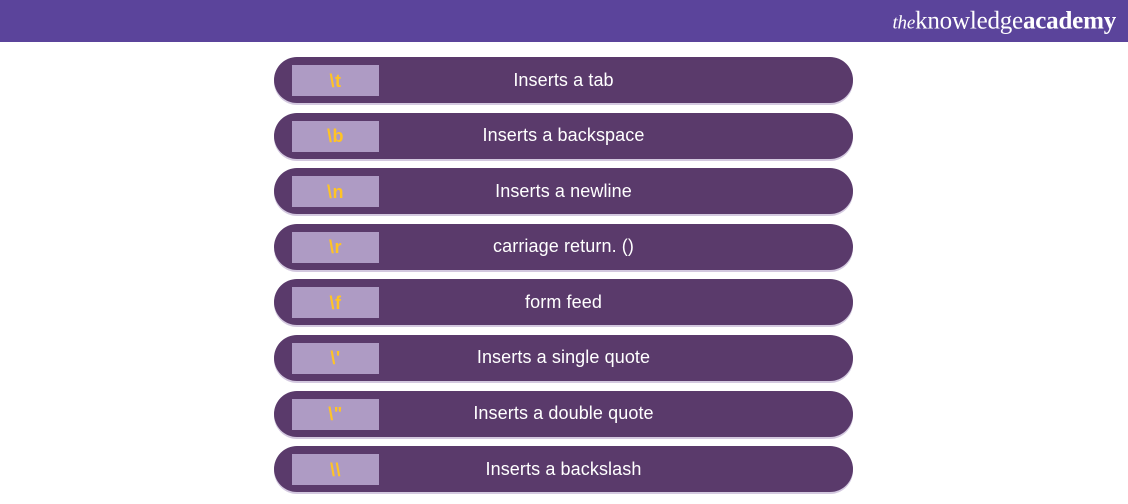 This screenshot has width=1128, height=504. What do you see at coordinates (563, 302) in the screenshot?
I see `escape-sequence-row: \f form feed` at bounding box center [563, 302].